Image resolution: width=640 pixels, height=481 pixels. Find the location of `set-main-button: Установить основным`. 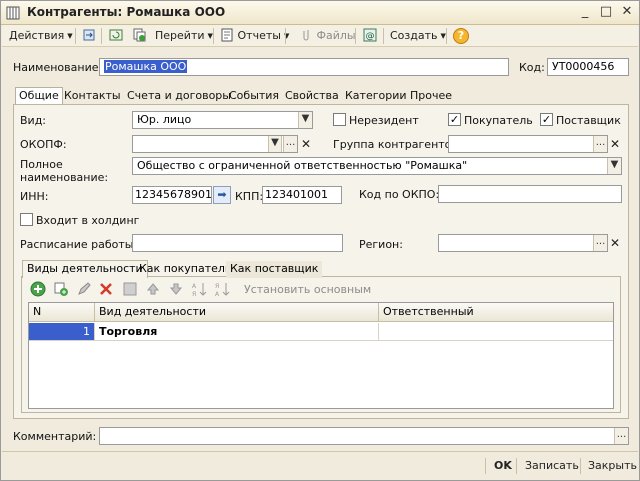

set-main-button: Установить основным is located at coordinates (307, 289).